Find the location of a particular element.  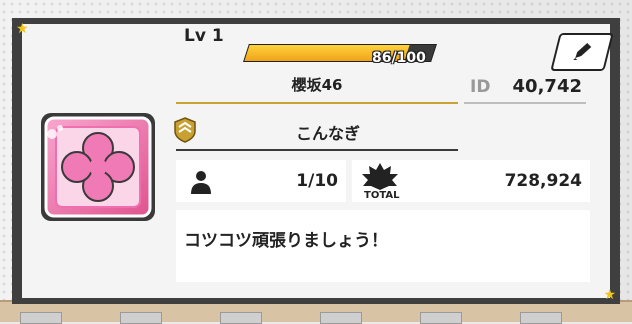

level-label: Lv 1 is located at coordinates (204, 36).